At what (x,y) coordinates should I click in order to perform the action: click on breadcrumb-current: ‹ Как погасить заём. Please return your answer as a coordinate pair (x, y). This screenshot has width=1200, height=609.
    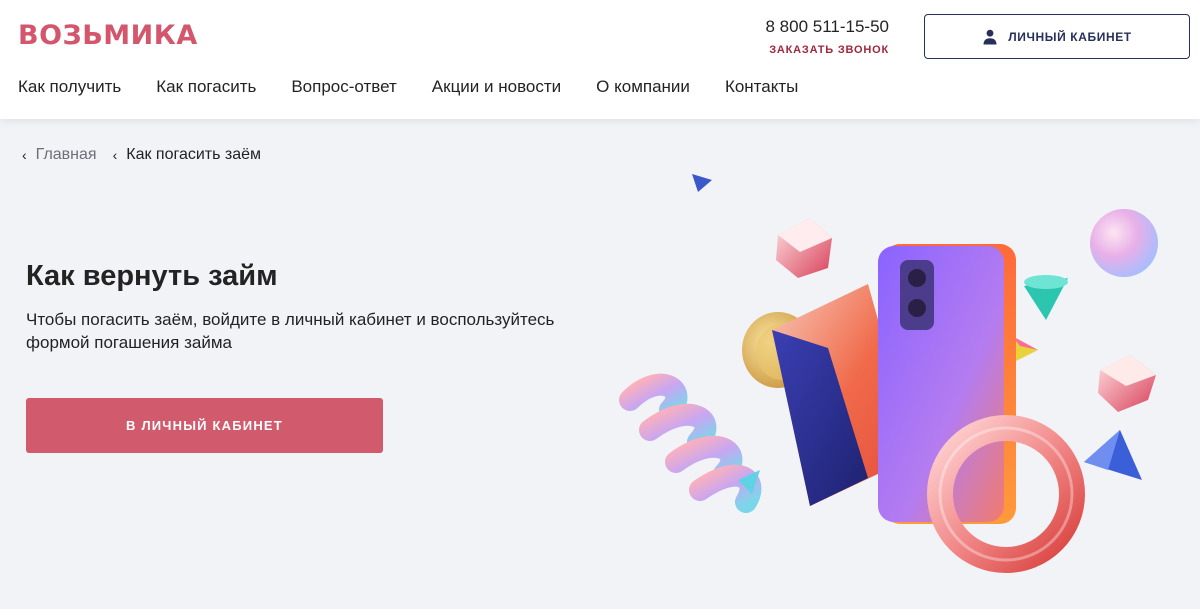
    Looking at the image, I should click on (187, 155).